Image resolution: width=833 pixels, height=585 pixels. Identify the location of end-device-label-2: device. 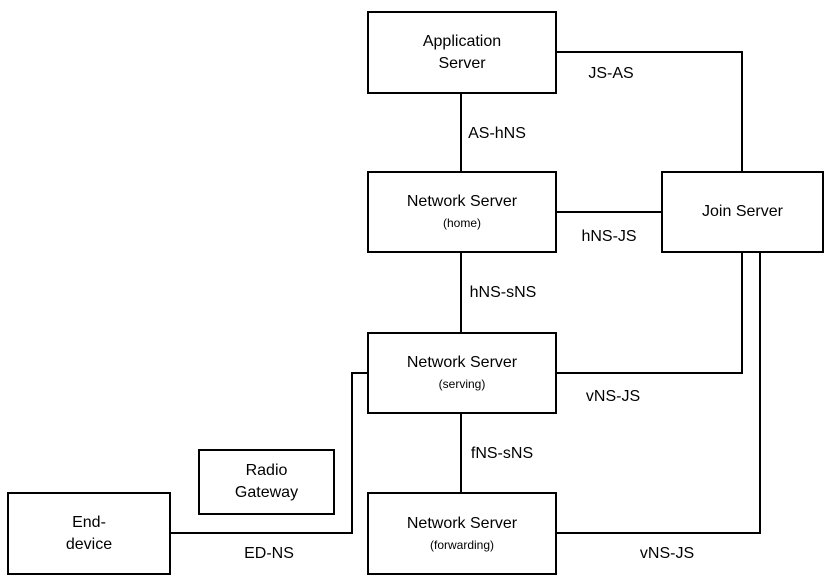
(89, 544).